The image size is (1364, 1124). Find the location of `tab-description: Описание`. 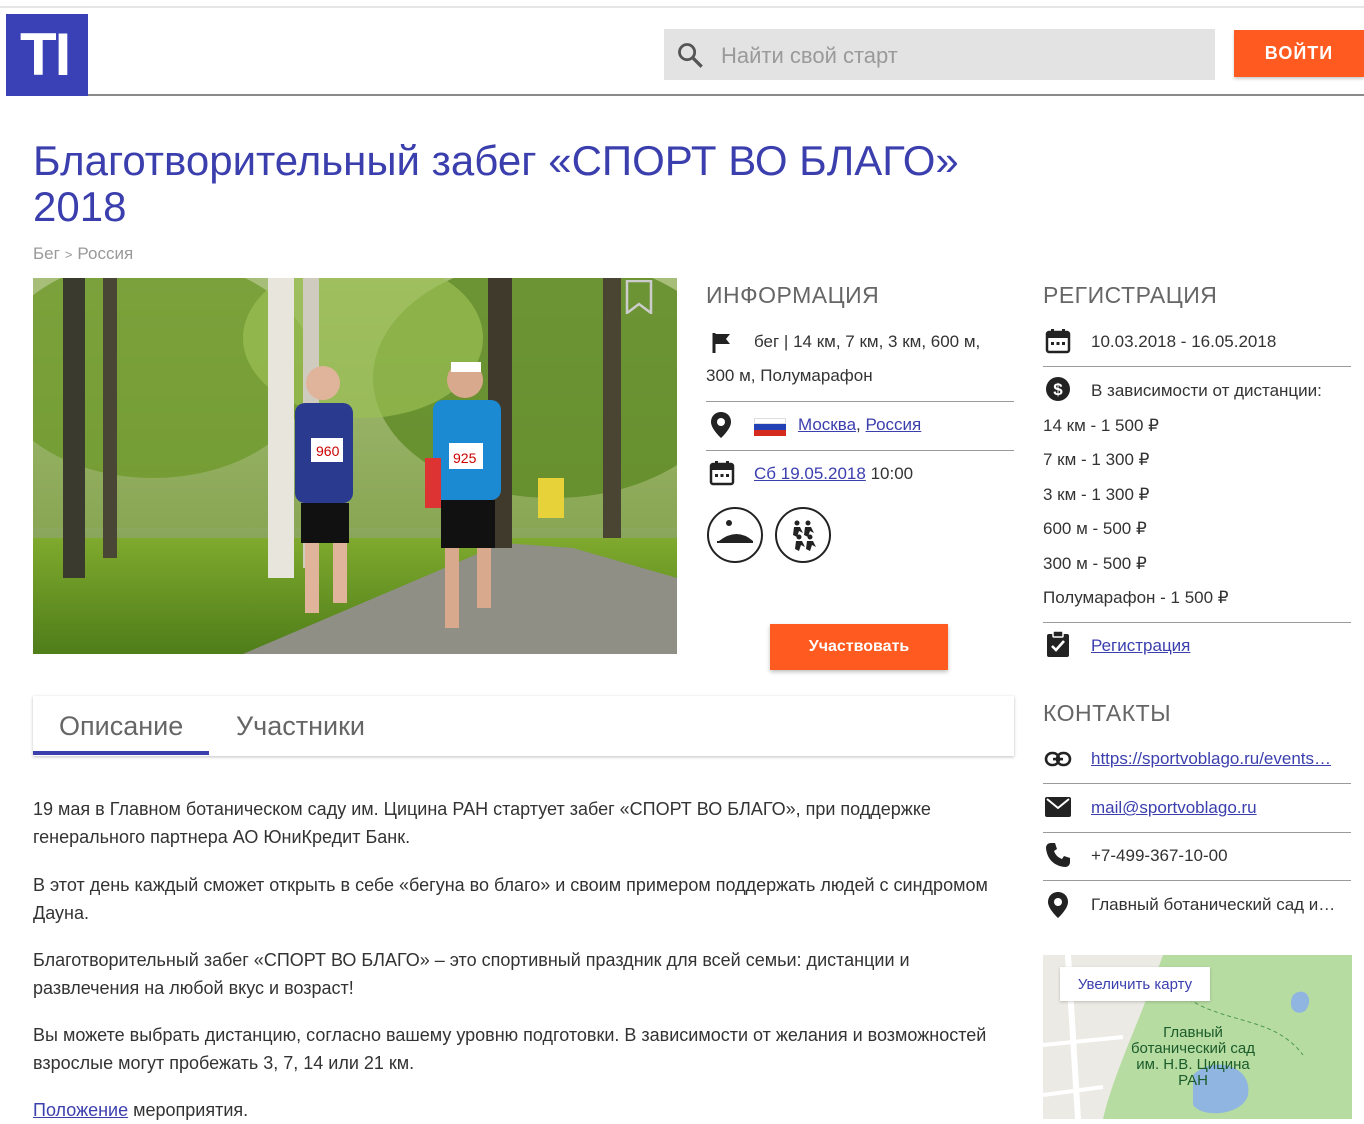

tab-description: Описание is located at coordinates (121, 726).